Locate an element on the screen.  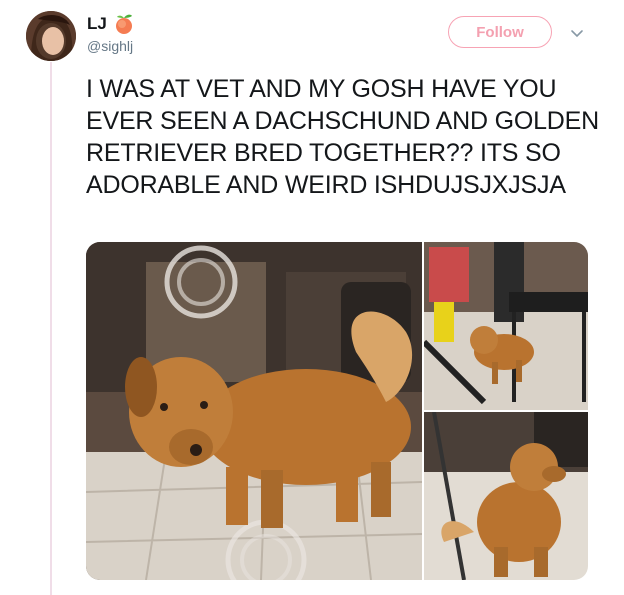
avatar is located at coordinates (51, 36).